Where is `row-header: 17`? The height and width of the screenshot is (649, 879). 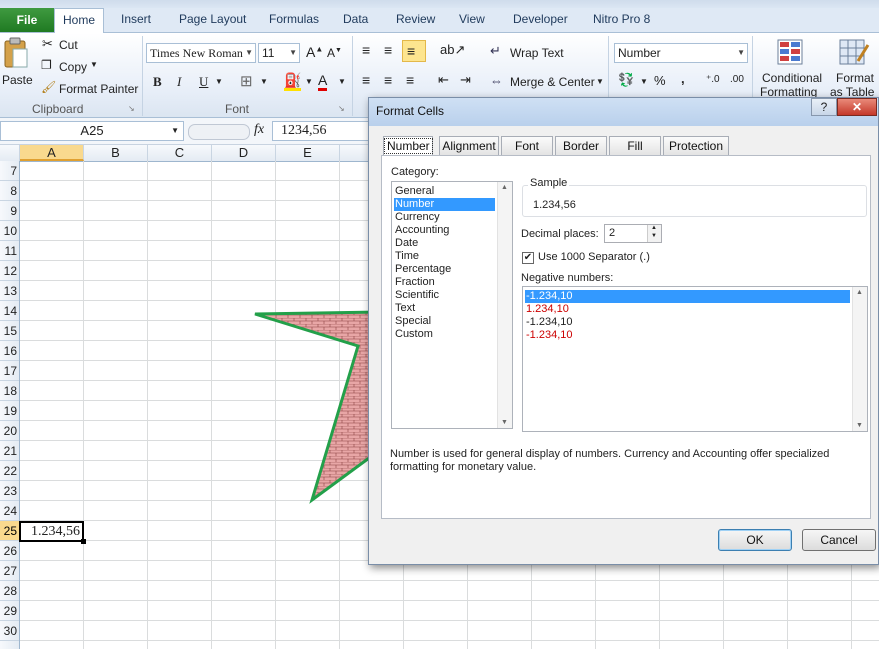
row-header: 17 is located at coordinates (9, 371).